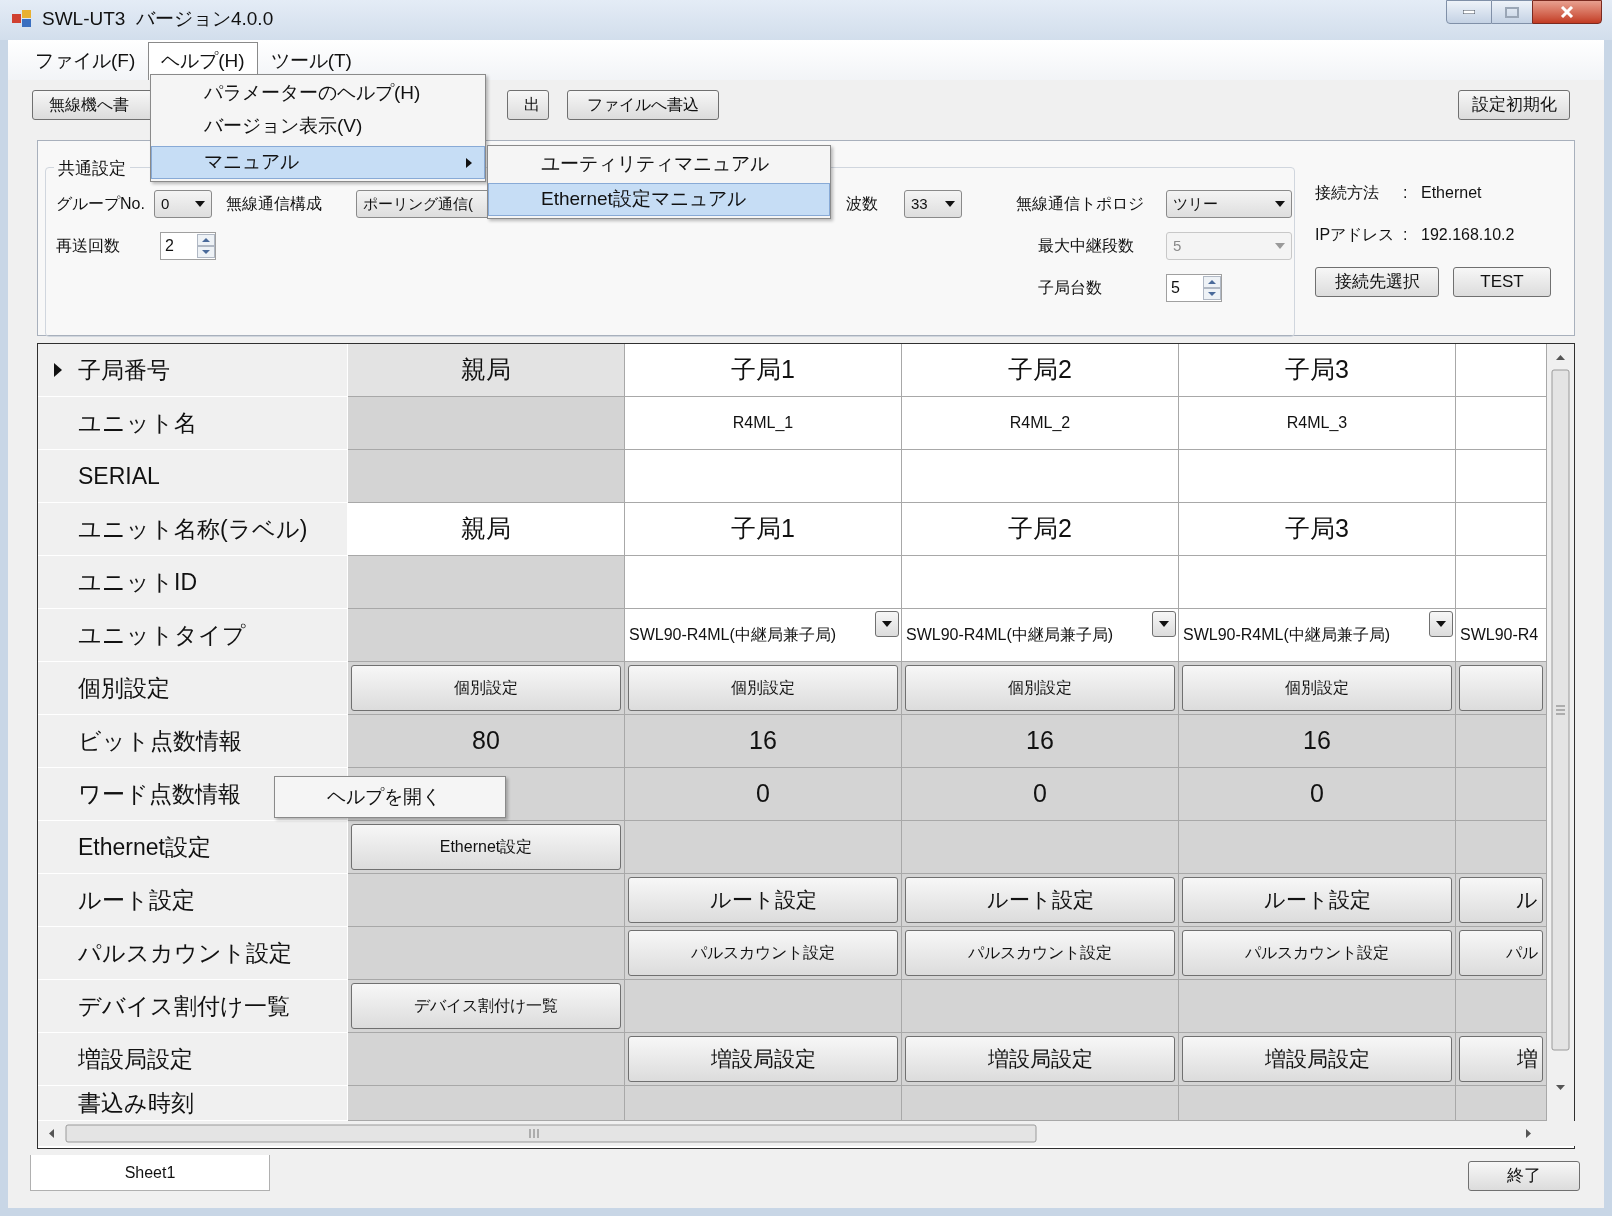 Image resolution: width=1612 pixels, height=1216 pixels. I want to click on menu-entry: Ethernet設定マニュアル, so click(659, 199).